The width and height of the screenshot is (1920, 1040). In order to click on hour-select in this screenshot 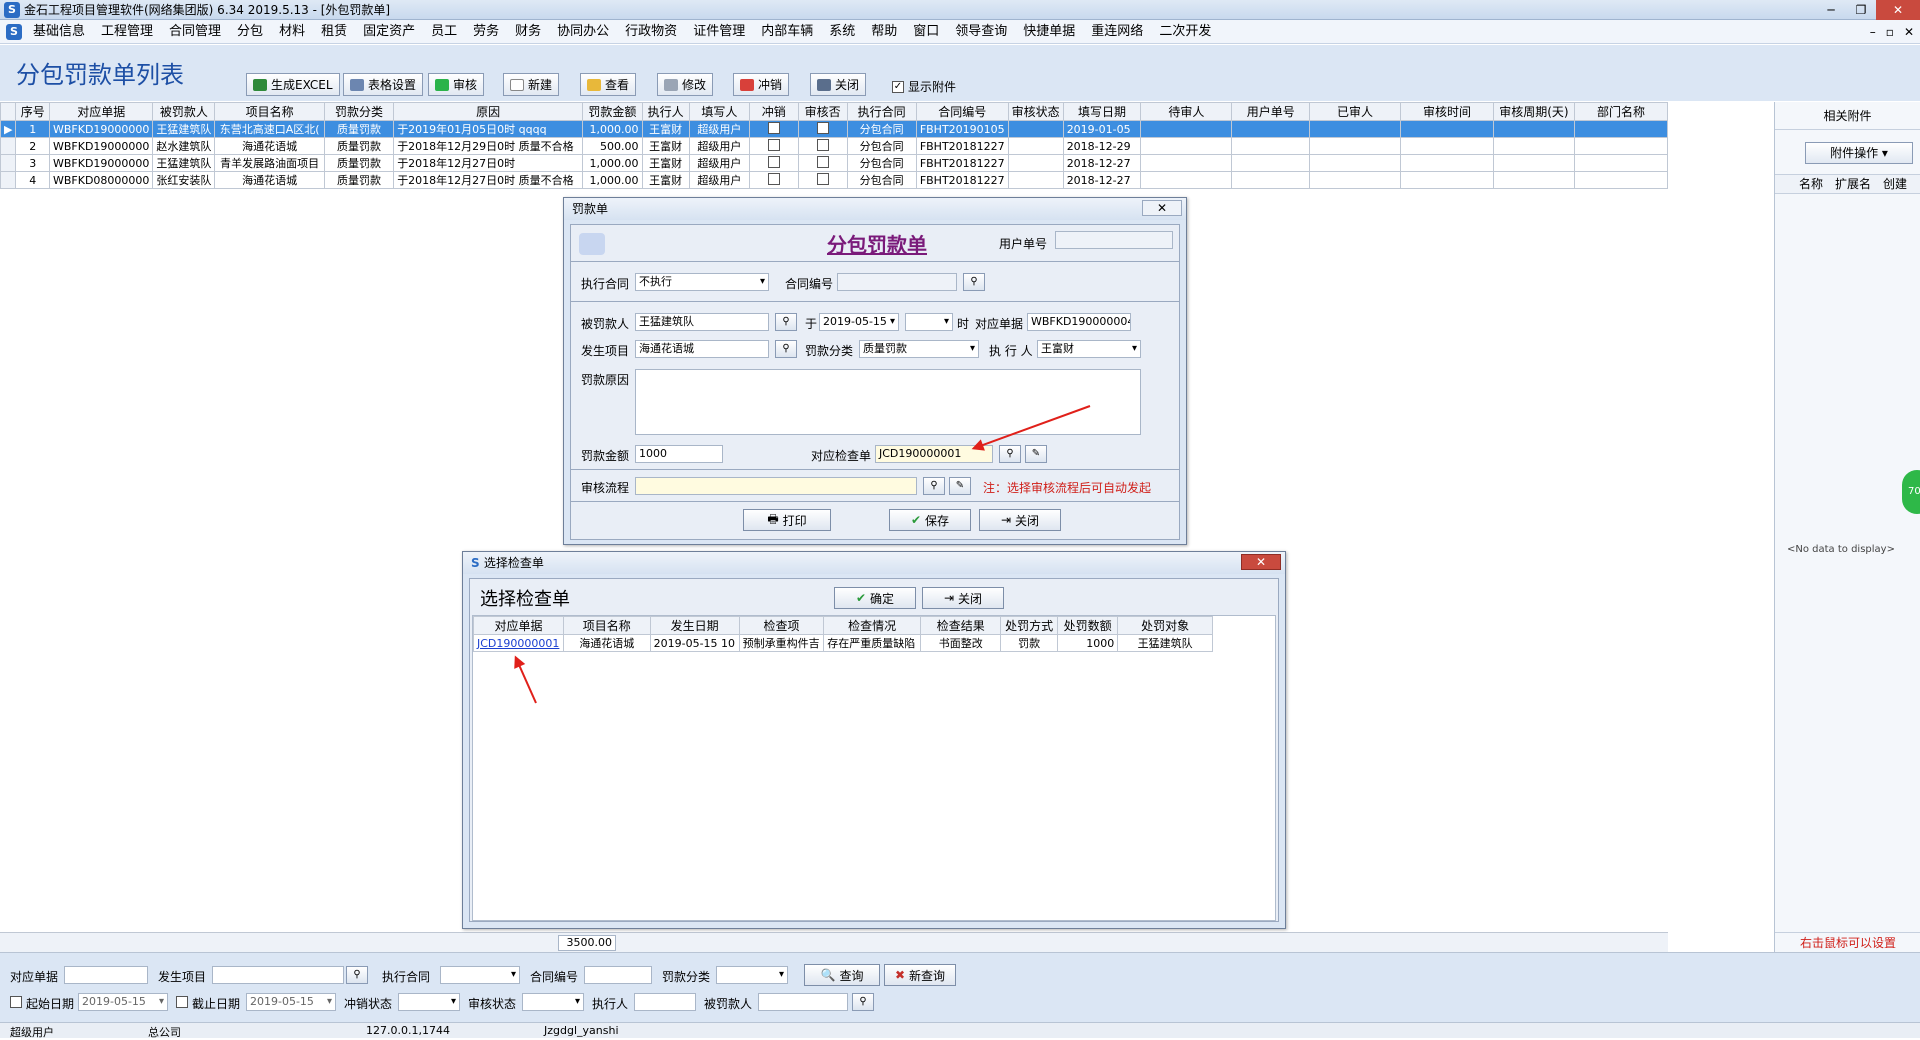, I will do `click(929, 322)`.